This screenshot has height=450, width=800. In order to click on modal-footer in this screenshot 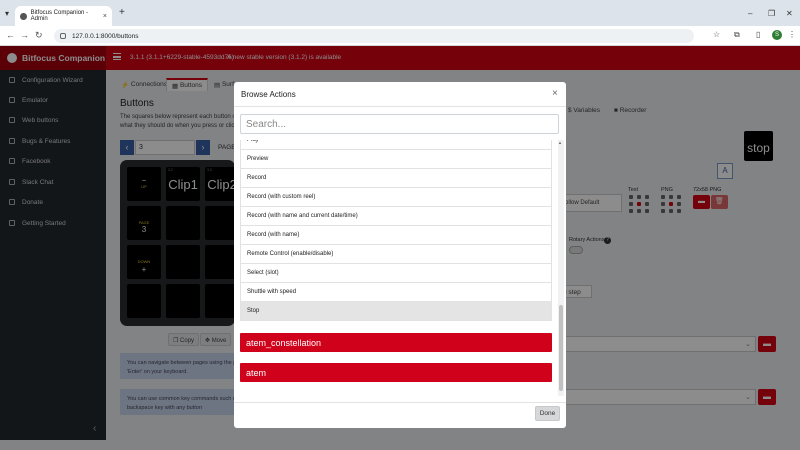, I will do `click(400, 415)`.